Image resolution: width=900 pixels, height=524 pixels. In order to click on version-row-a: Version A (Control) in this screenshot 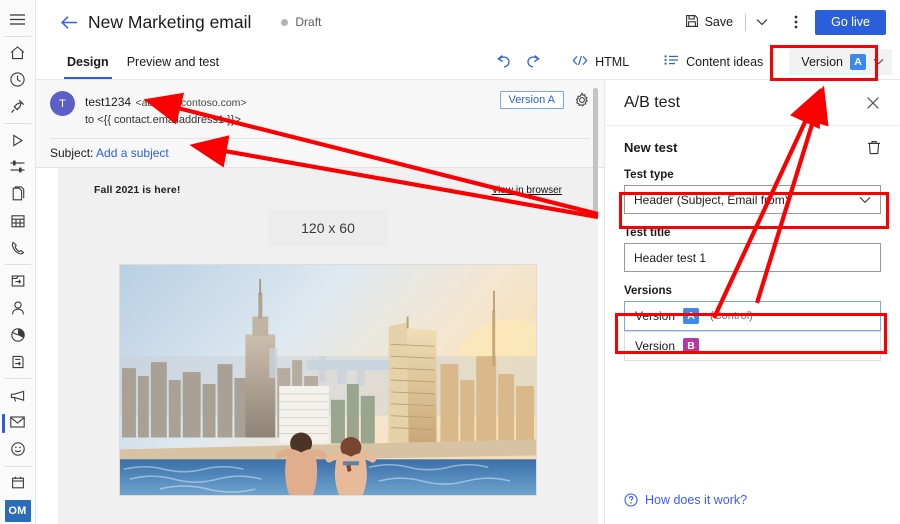, I will do `click(752, 316)`.